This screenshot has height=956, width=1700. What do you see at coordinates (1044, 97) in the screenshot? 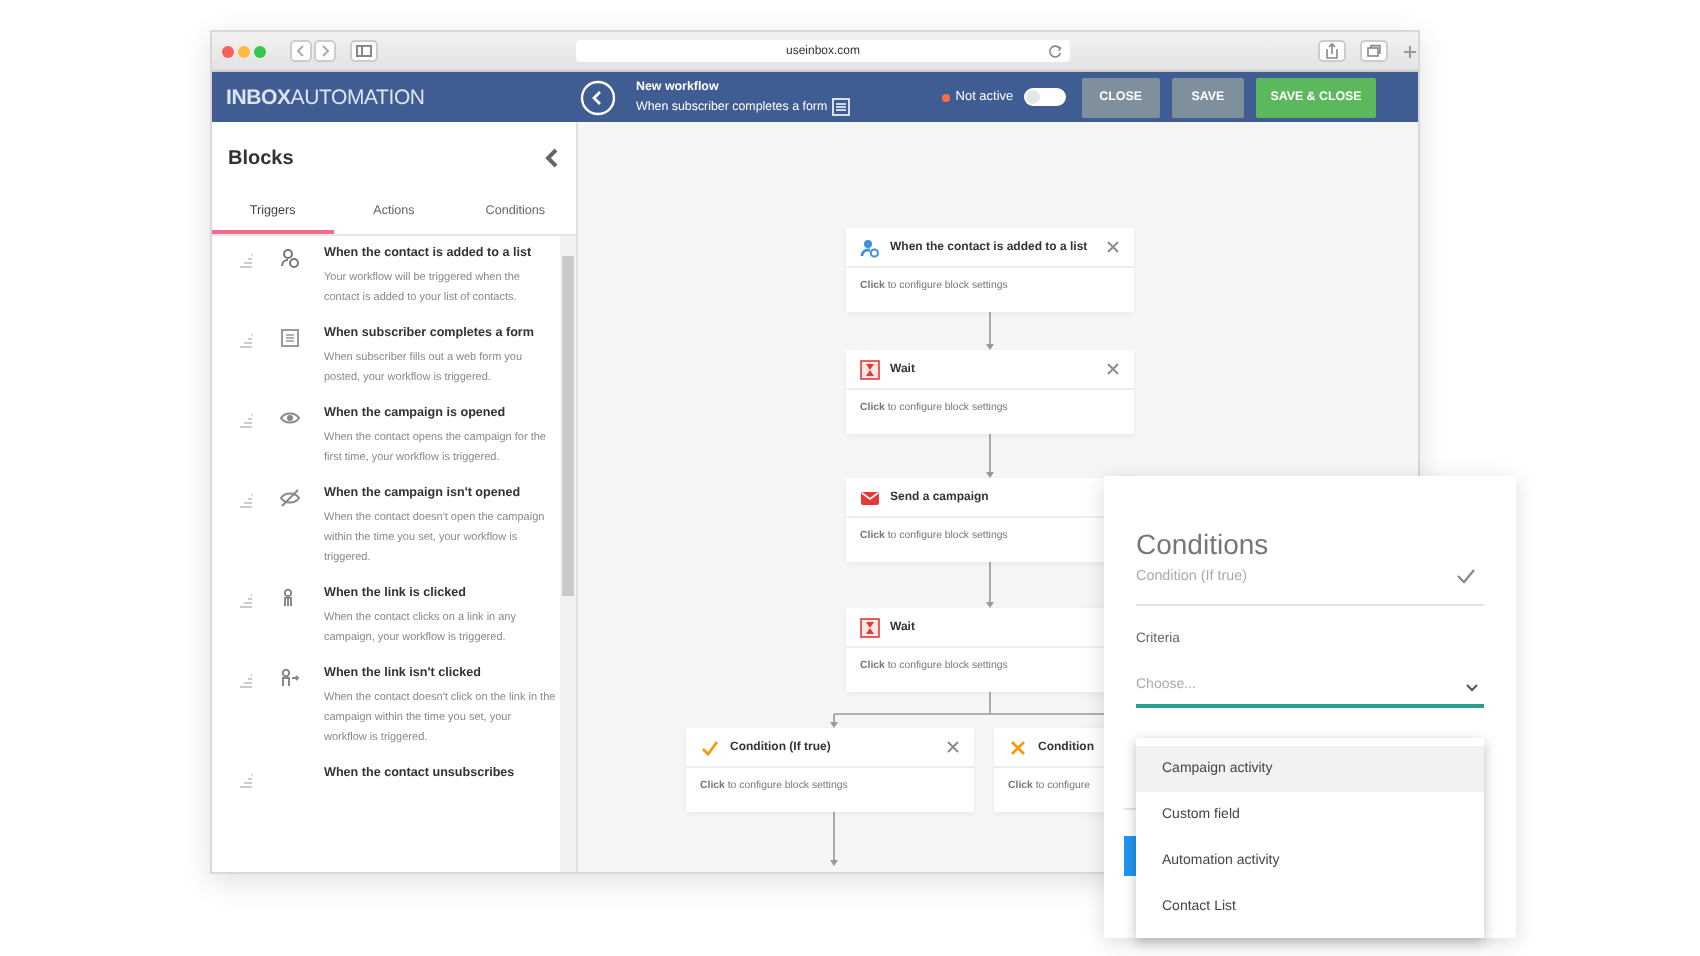
I see `active-toggle` at bounding box center [1044, 97].